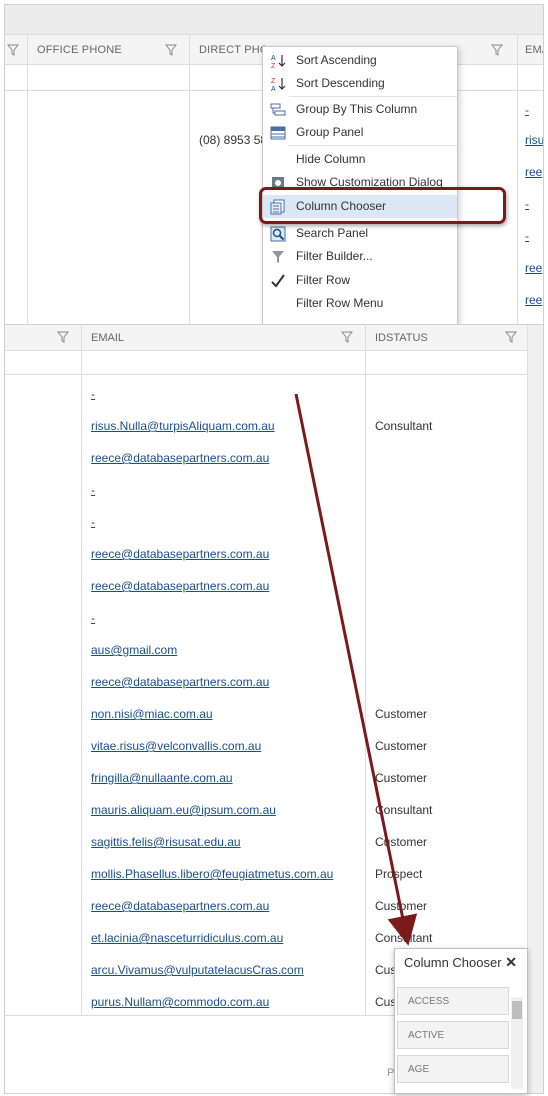 The image size is (548, 1096). I want to click on email-link: vitae.risus@velconvallis.com.au, so click(176, 746).